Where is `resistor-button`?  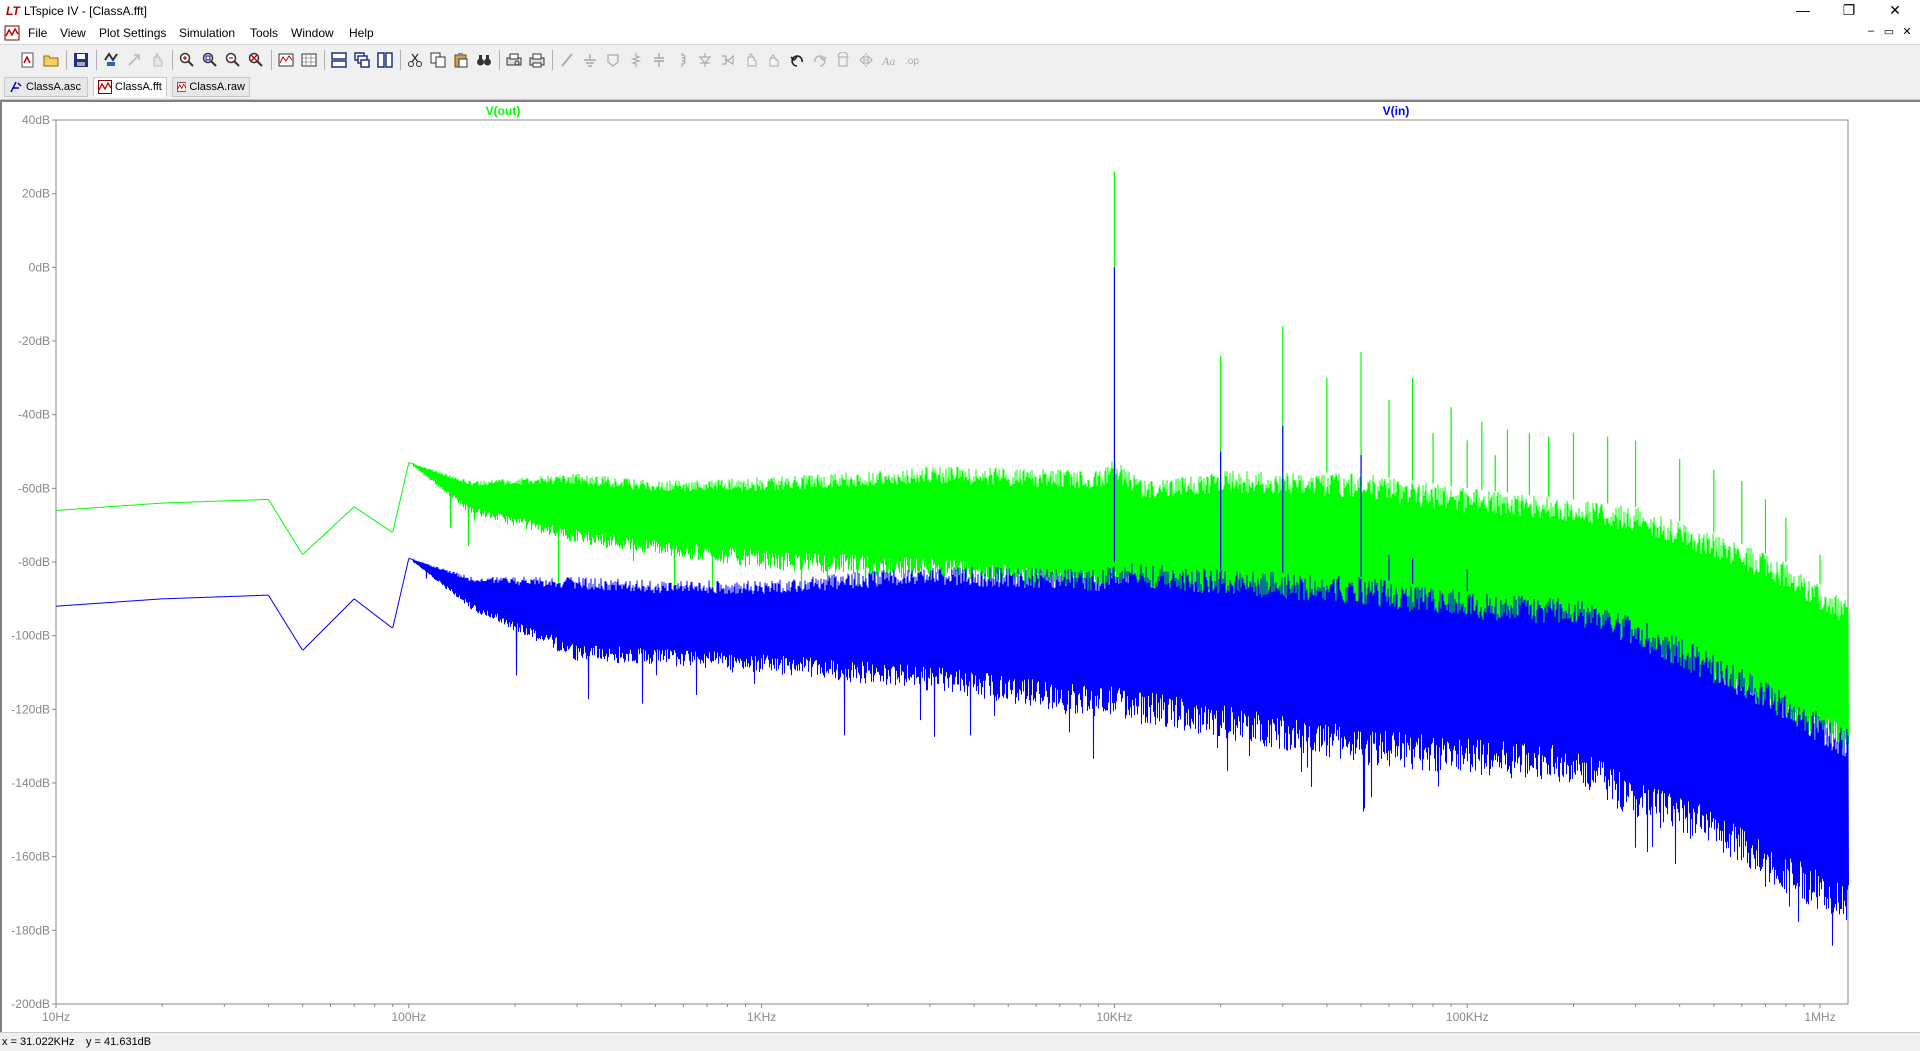 resistor-button is located at coordinates (636, 60).